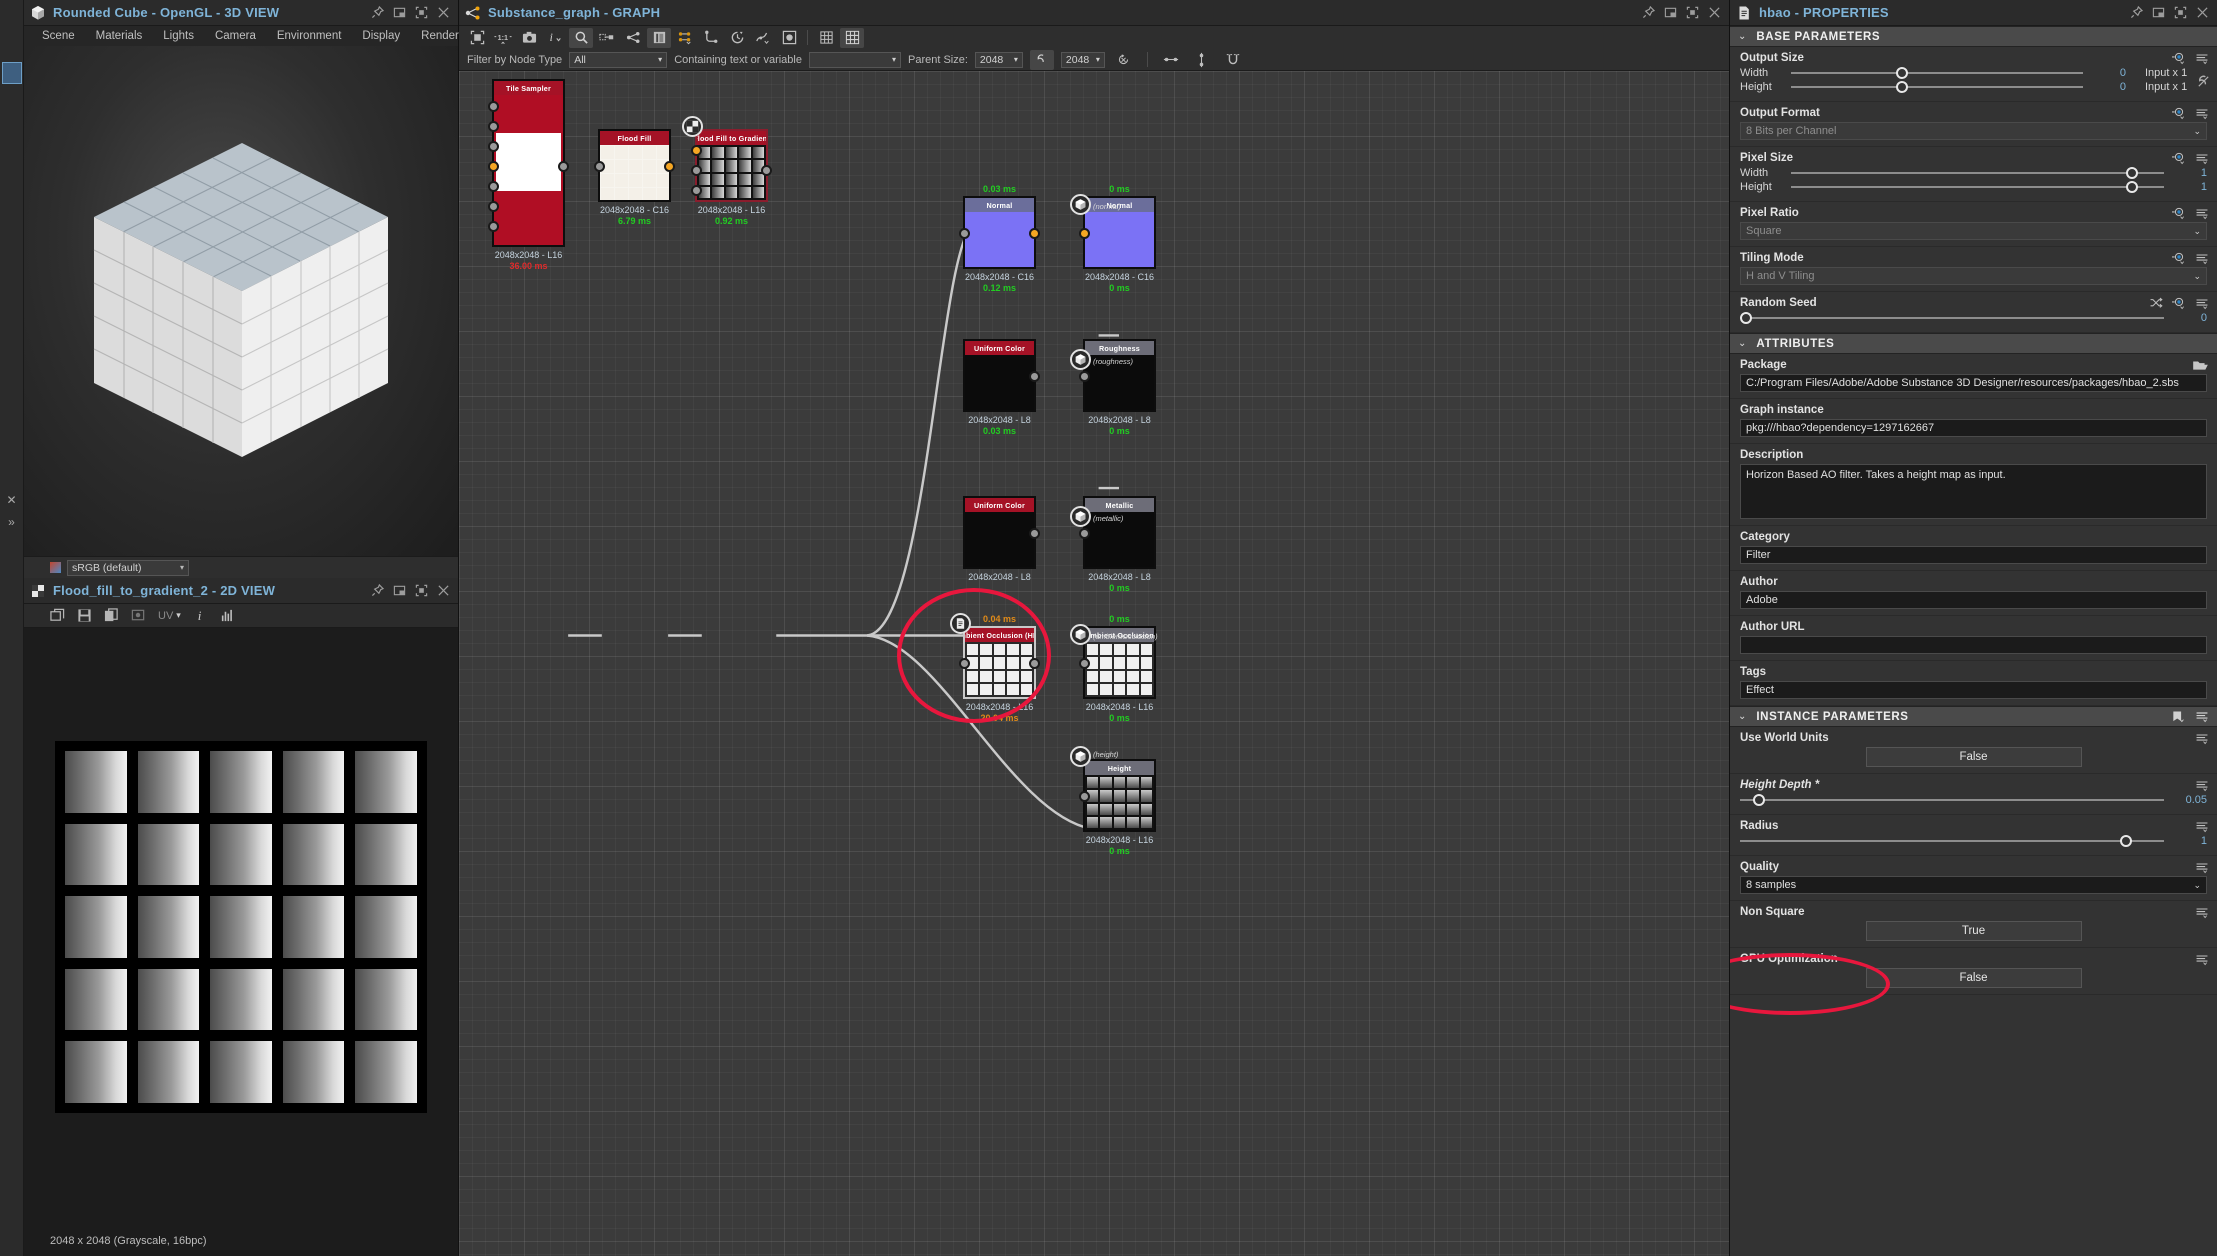  I want to click on shuffle-icon, so click(2156, 303).